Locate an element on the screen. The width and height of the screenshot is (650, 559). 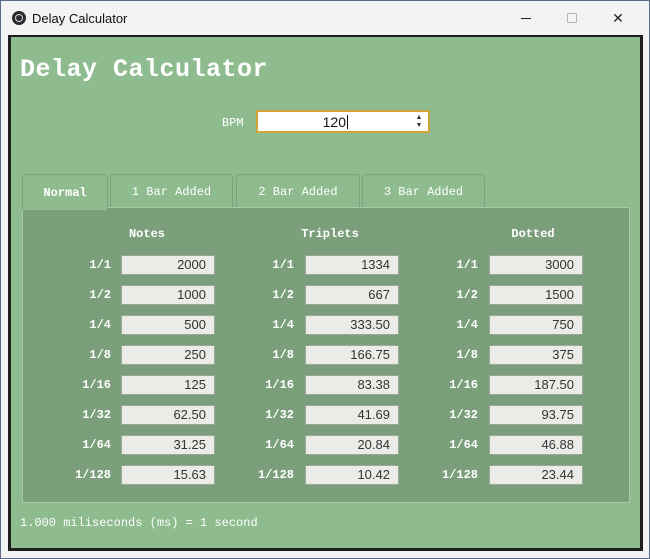
spin-buttons: ▲ ▼ is located at coordinates (419, 122).